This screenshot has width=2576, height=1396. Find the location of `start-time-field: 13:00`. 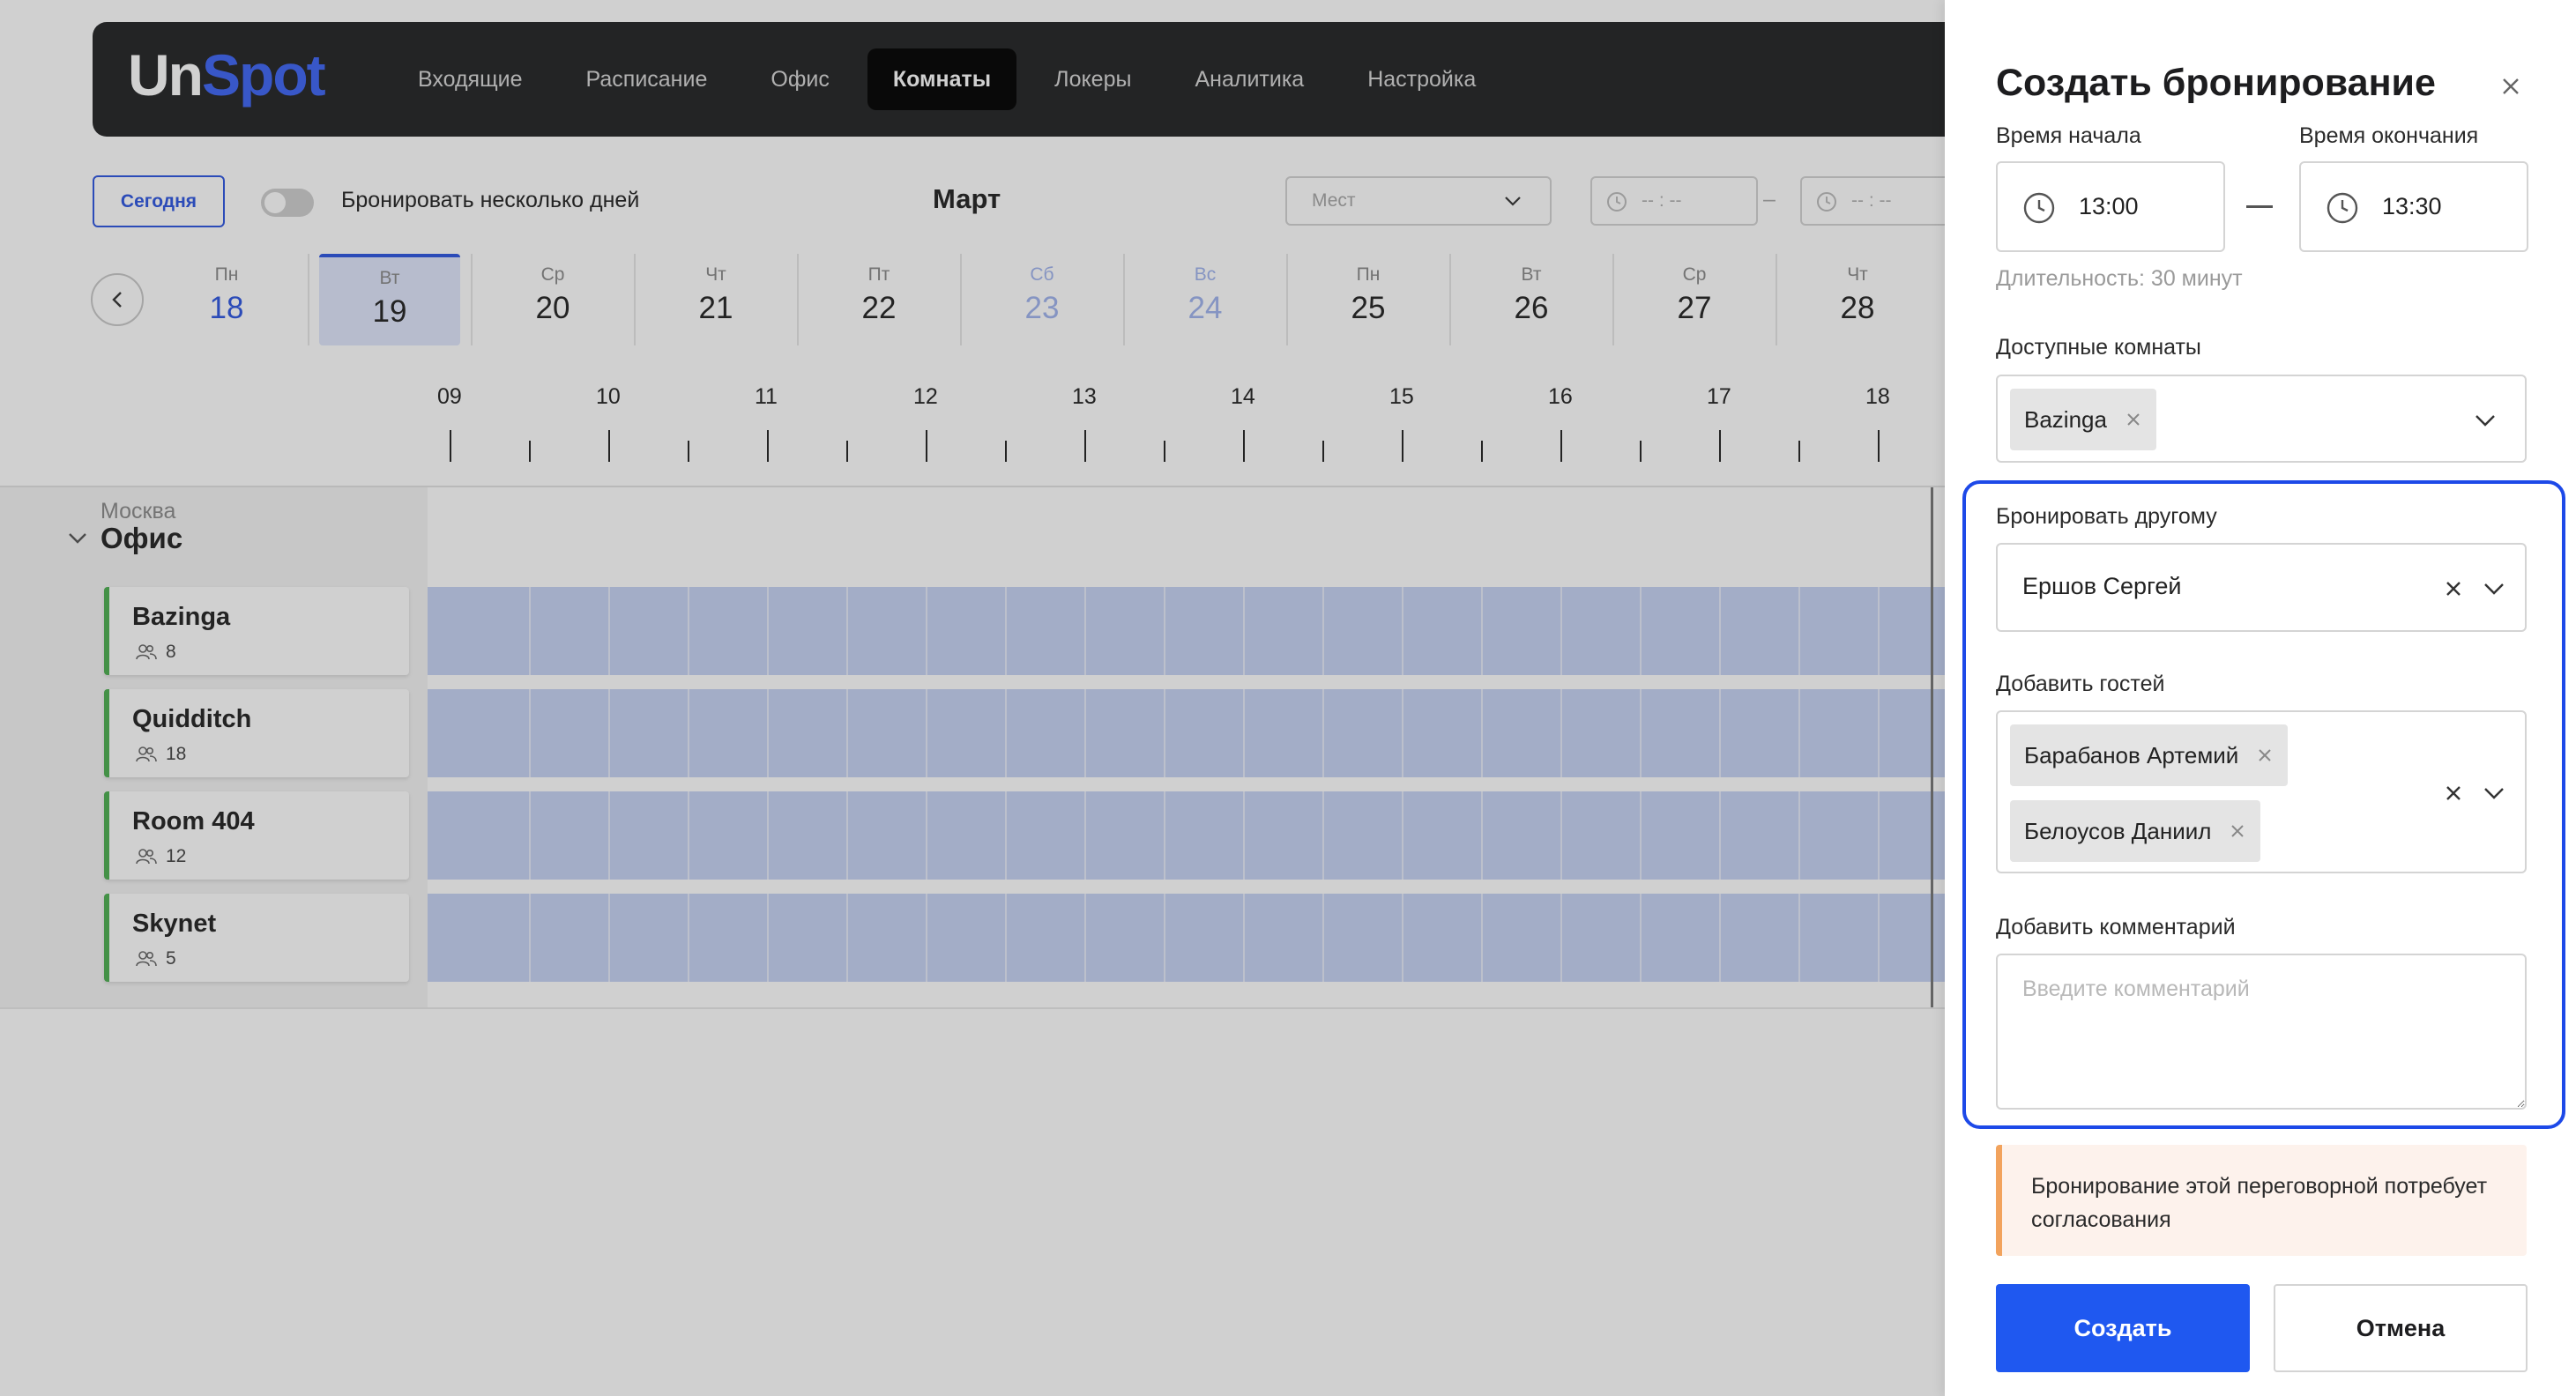

start-time-field: 13:00 is located at coordinates (2110, 206).